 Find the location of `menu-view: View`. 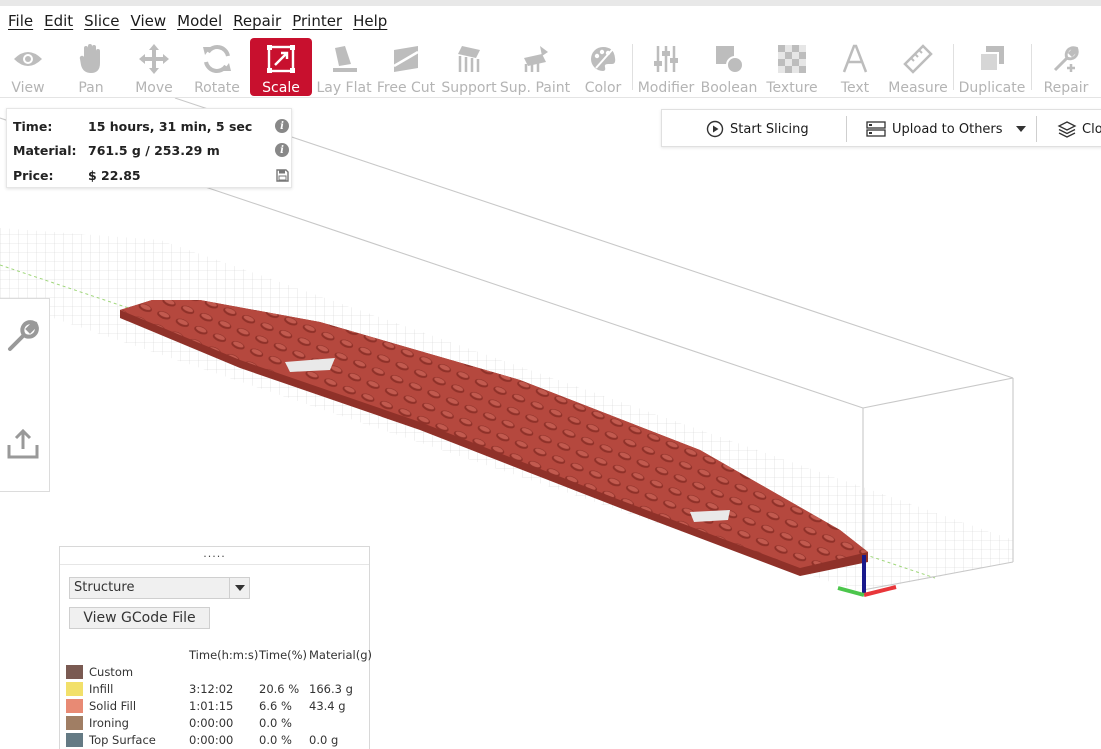

menu-view: View is located at coordinates (149, 21).